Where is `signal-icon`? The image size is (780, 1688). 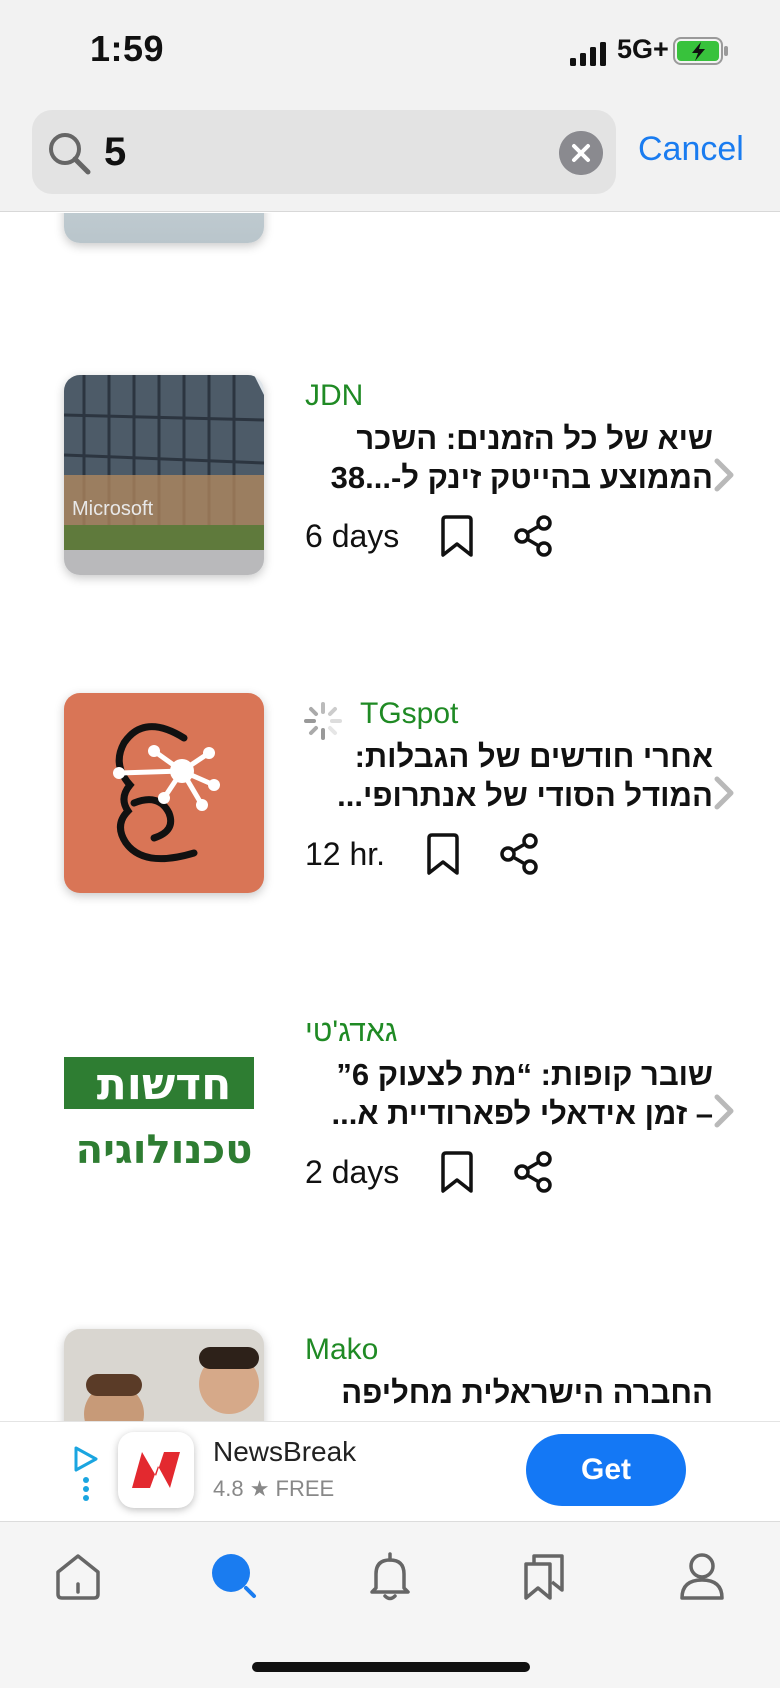
signal-icon is located at coordinates (588, 54).